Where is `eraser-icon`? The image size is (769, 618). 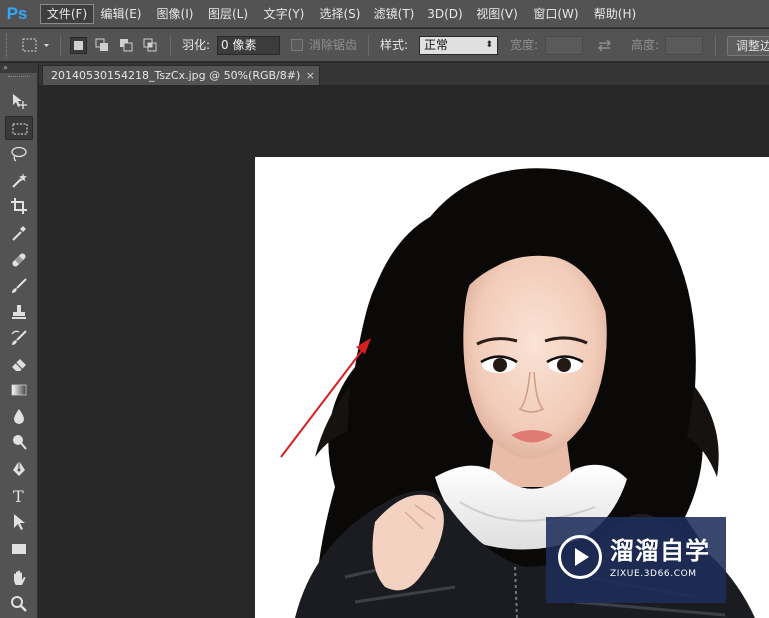
eraser-icon is located at coordinates (19, 365).